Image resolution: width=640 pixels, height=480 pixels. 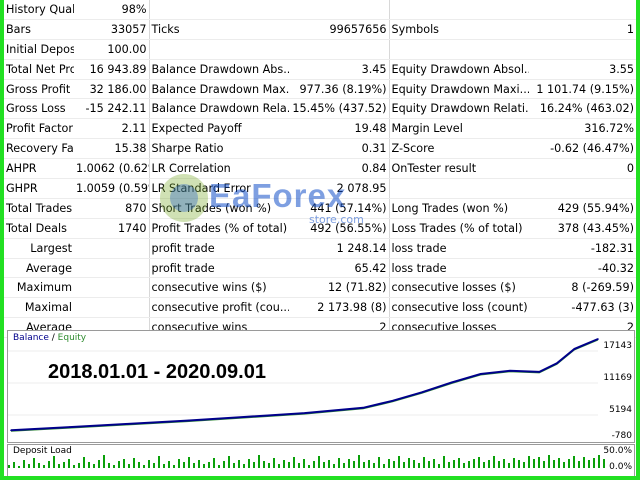 I want to click on stats-cell: 1.0062 (0.62%), so click(x=111, y=169).